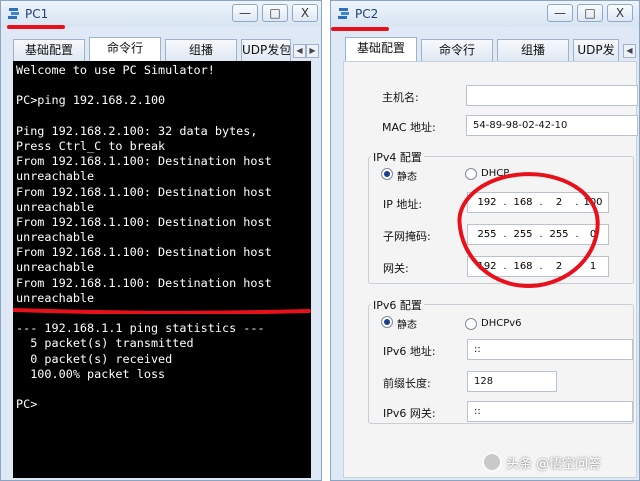  What do you see at coordinates (492, 462) in the screenshot?
I see `watermark-logo-icon` at bounding box center [492, 462].